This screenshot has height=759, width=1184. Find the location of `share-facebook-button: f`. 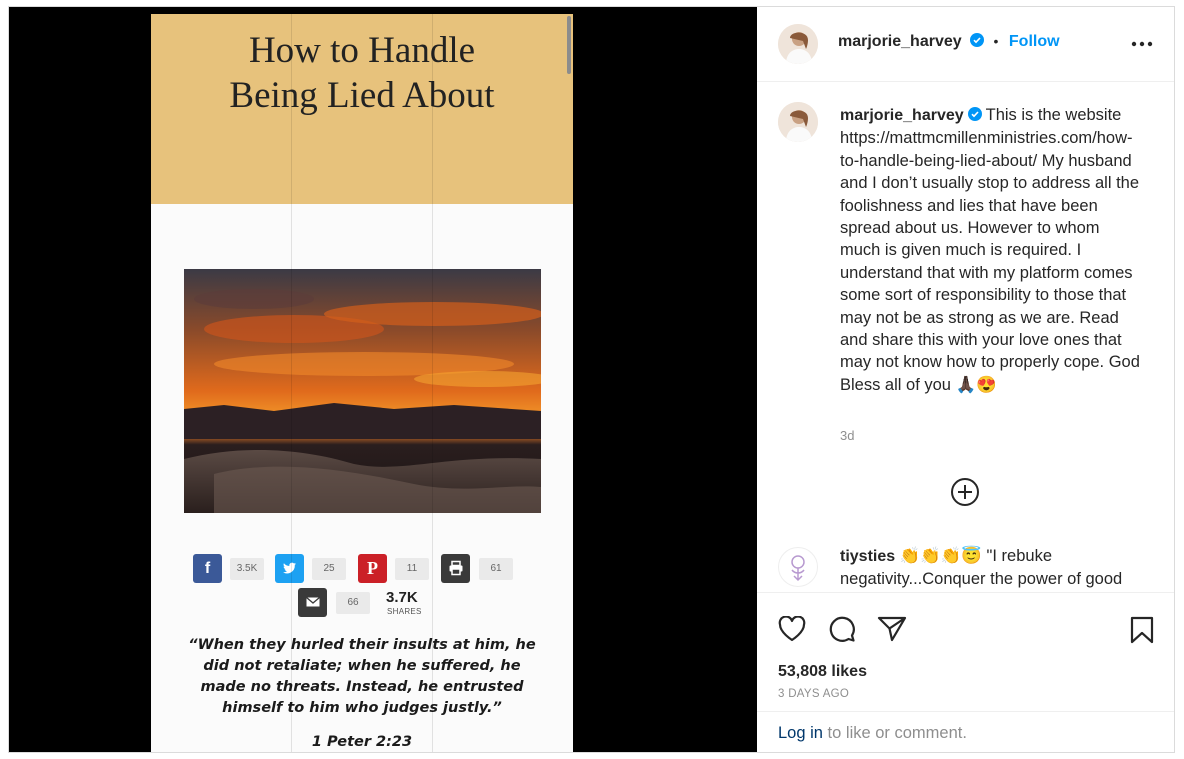

share-facebook-button: f is located at coordinates (207, 568).